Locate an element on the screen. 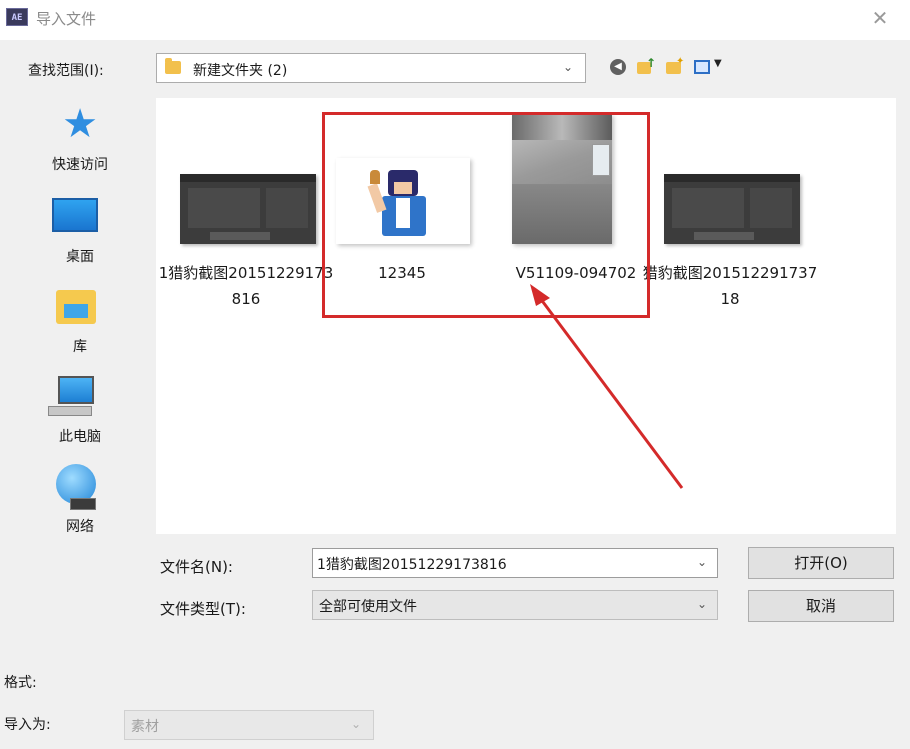 The image size is (910, 749). import-as-value: 素材 is located at coordinates (145, 727).